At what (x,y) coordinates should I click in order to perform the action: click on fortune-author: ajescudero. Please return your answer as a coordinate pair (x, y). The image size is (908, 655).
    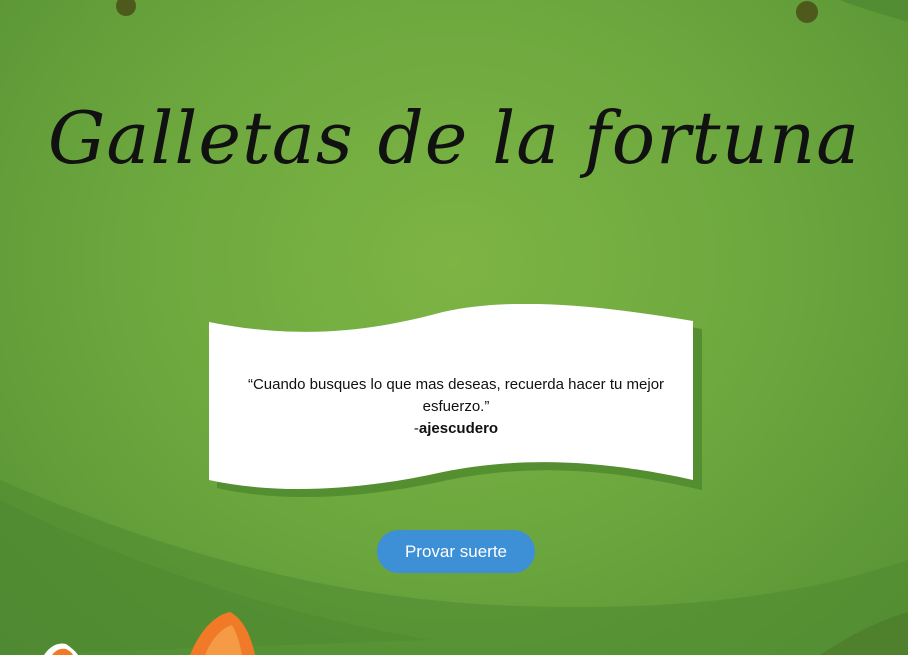
    Looking at the image, I should click on (458, 428).